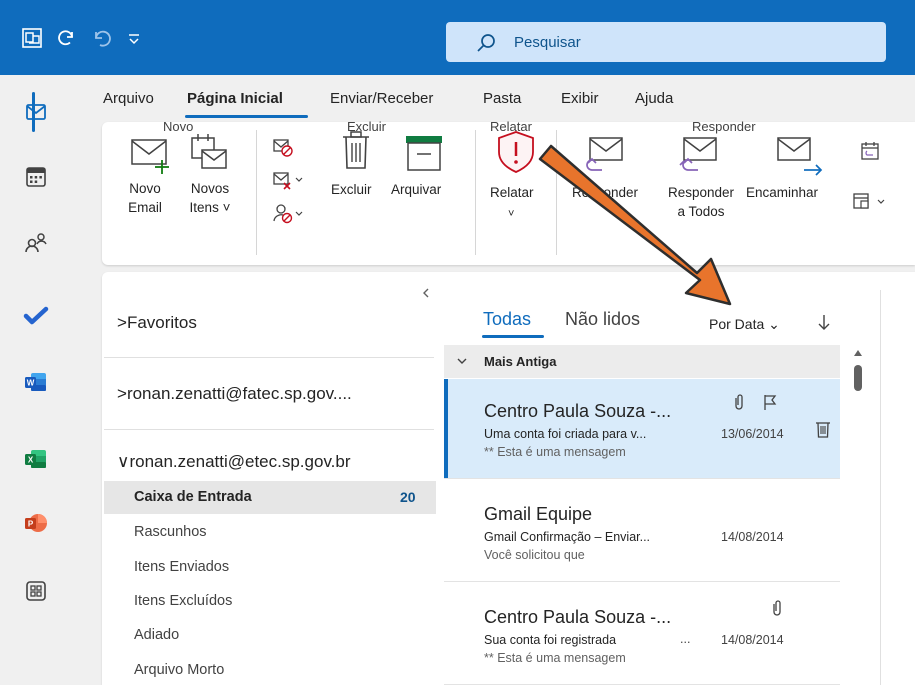  I want to click on scroll-thumb, so click(858, 378).